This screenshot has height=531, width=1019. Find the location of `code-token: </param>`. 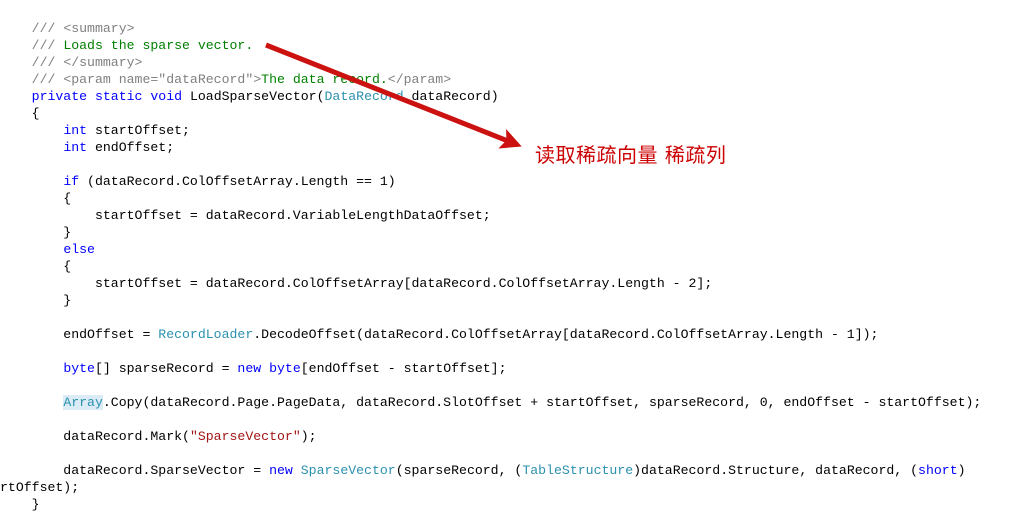

code-token: </param> is located at coordinates (419, 79).